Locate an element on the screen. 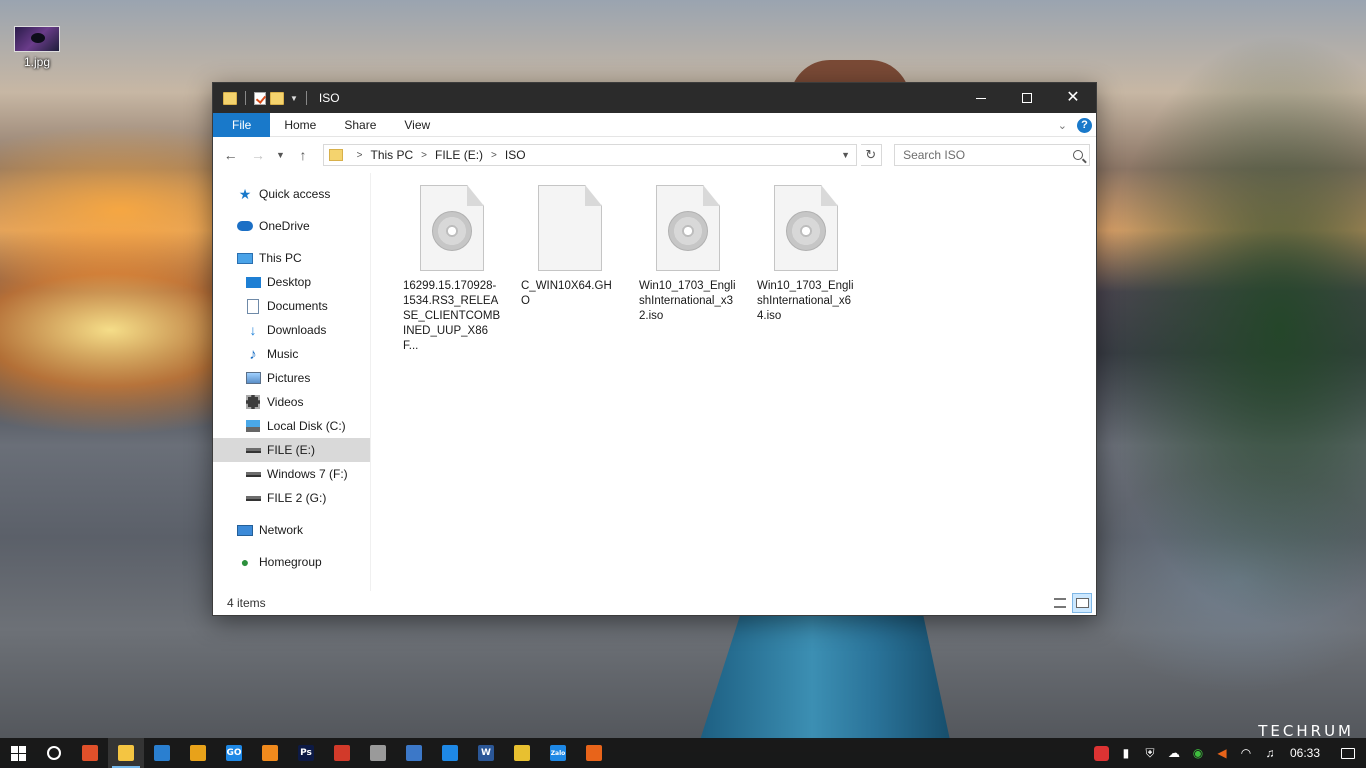 Image resolution: width=1366 pixels, height=768 pixels. sidebar-item-local-disk-c: Local Disk (C:) is located at coordinates (291, 426).